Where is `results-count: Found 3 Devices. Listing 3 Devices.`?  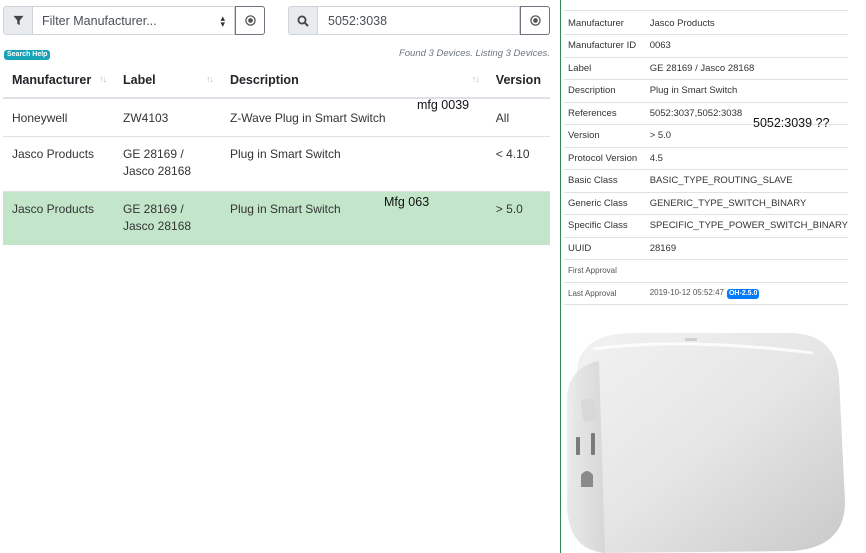
results-count: Found 3 Devices. Listing 3 Devices. is located at coordinates (474, 53).